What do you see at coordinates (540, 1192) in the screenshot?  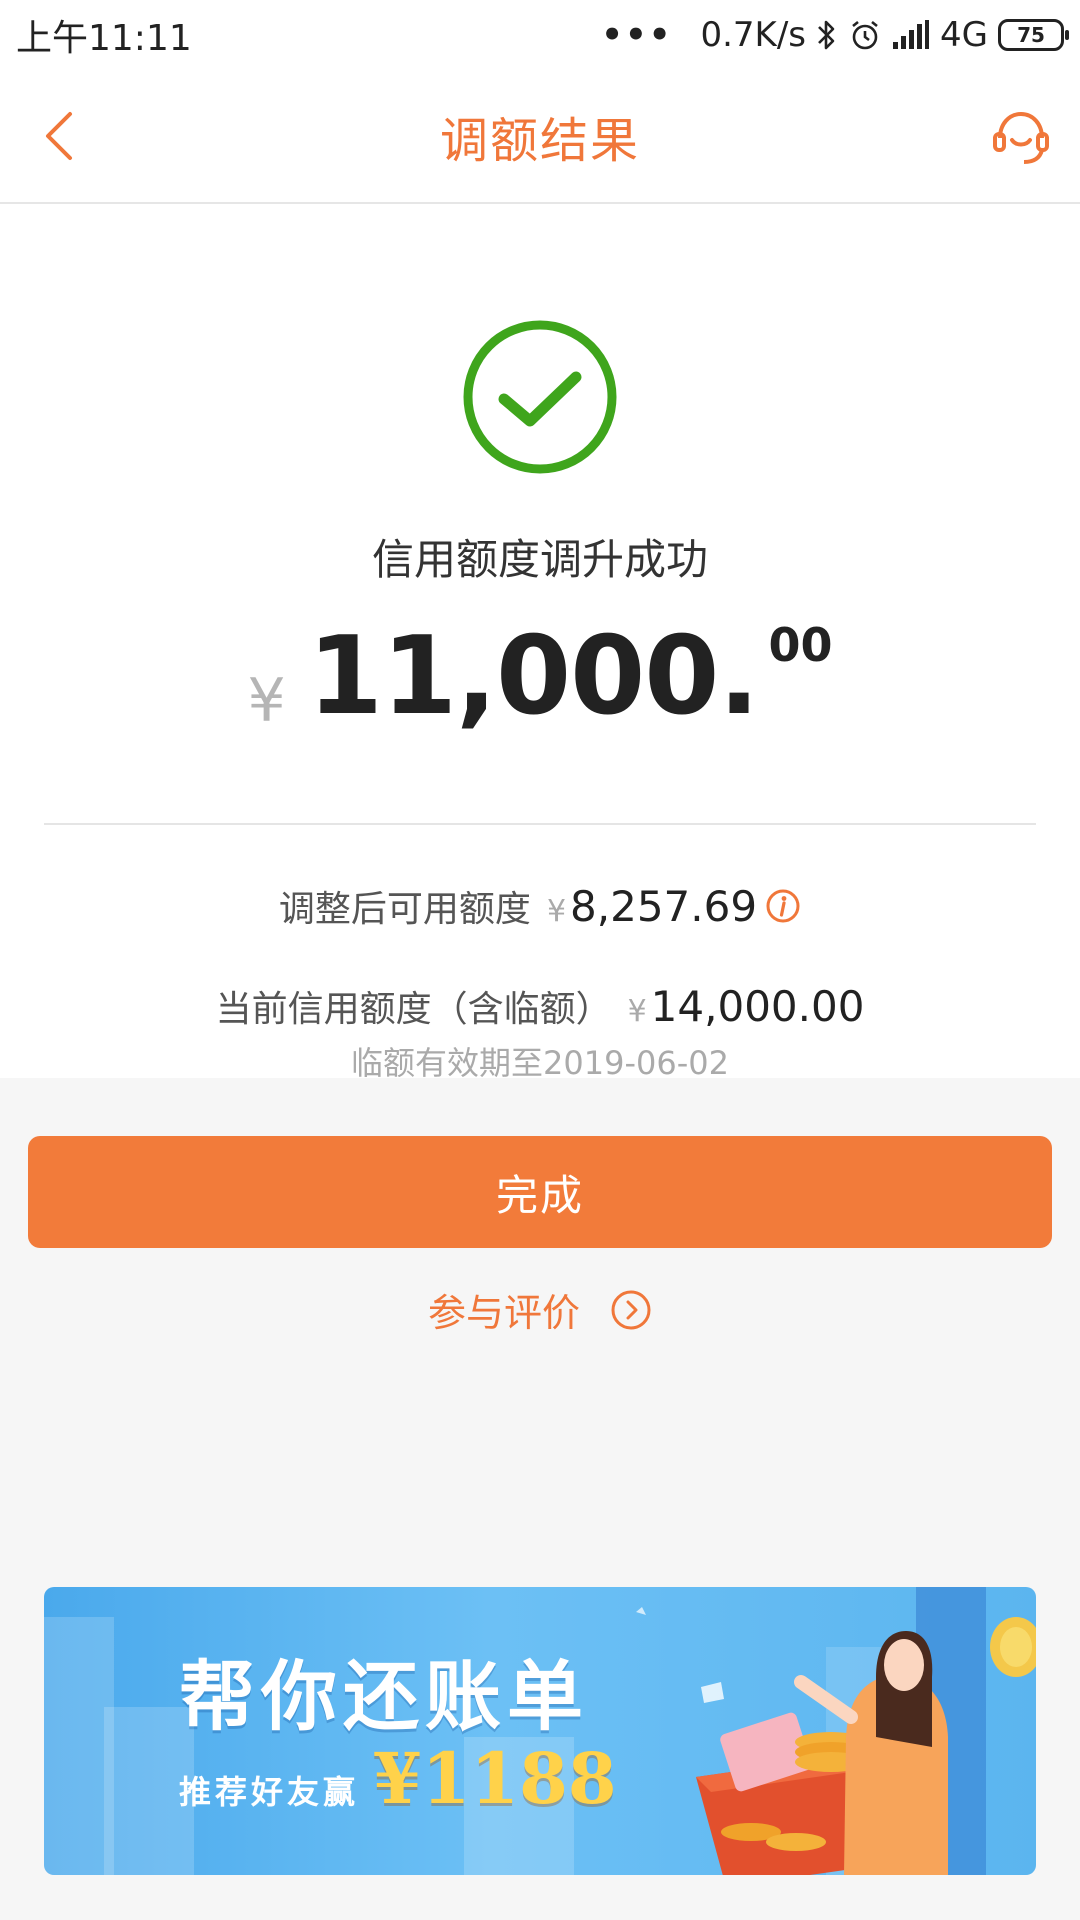 I see `done-button: 完成` at bounding box center [540, 1192].